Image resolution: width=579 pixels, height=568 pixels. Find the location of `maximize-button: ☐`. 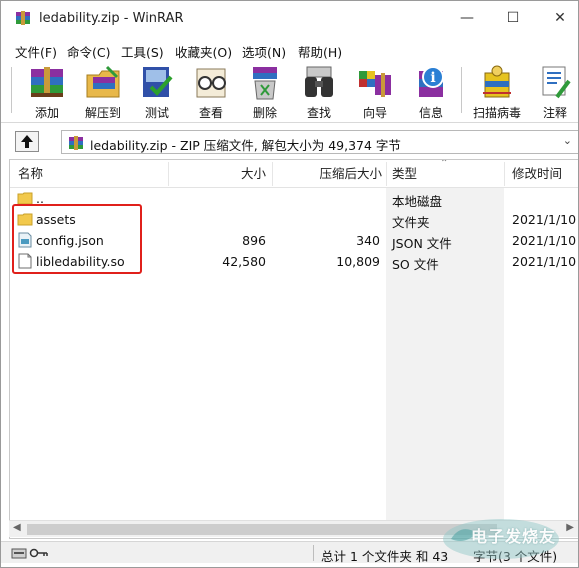

maximize-button: ☐ is located at coordinates (513, 18).